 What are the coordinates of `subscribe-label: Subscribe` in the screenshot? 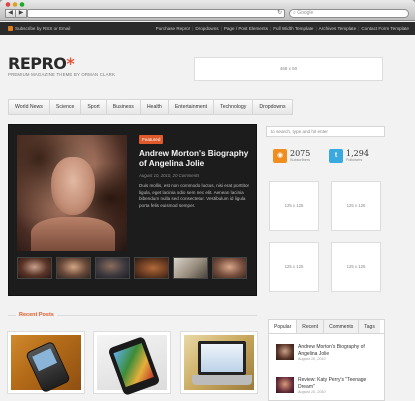 It's located at (25, 28).